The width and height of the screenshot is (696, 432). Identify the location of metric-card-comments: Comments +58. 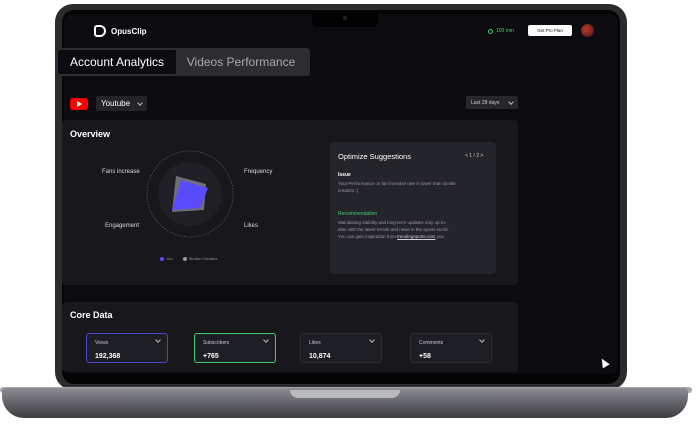
(451, 348).